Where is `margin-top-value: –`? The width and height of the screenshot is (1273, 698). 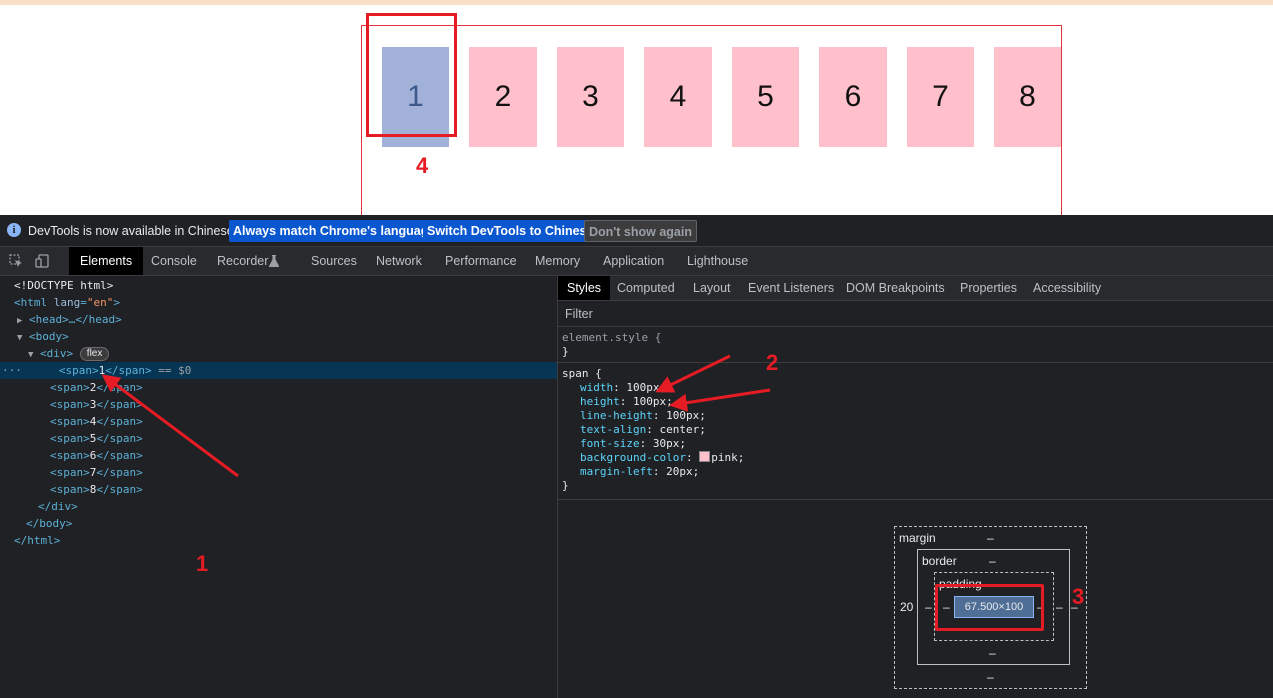 margin-top-value: – is located at coordinates (990, 538).